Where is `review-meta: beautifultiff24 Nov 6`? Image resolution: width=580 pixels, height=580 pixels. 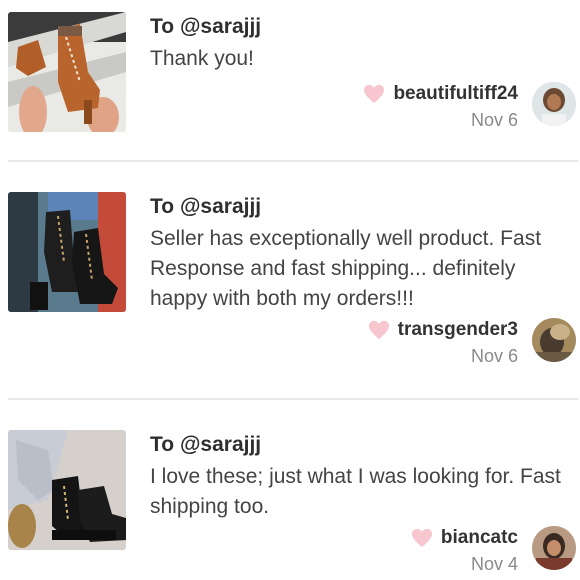 review-meta: beautifultiff24 Nov 6 is located at coordinates (440, 106).